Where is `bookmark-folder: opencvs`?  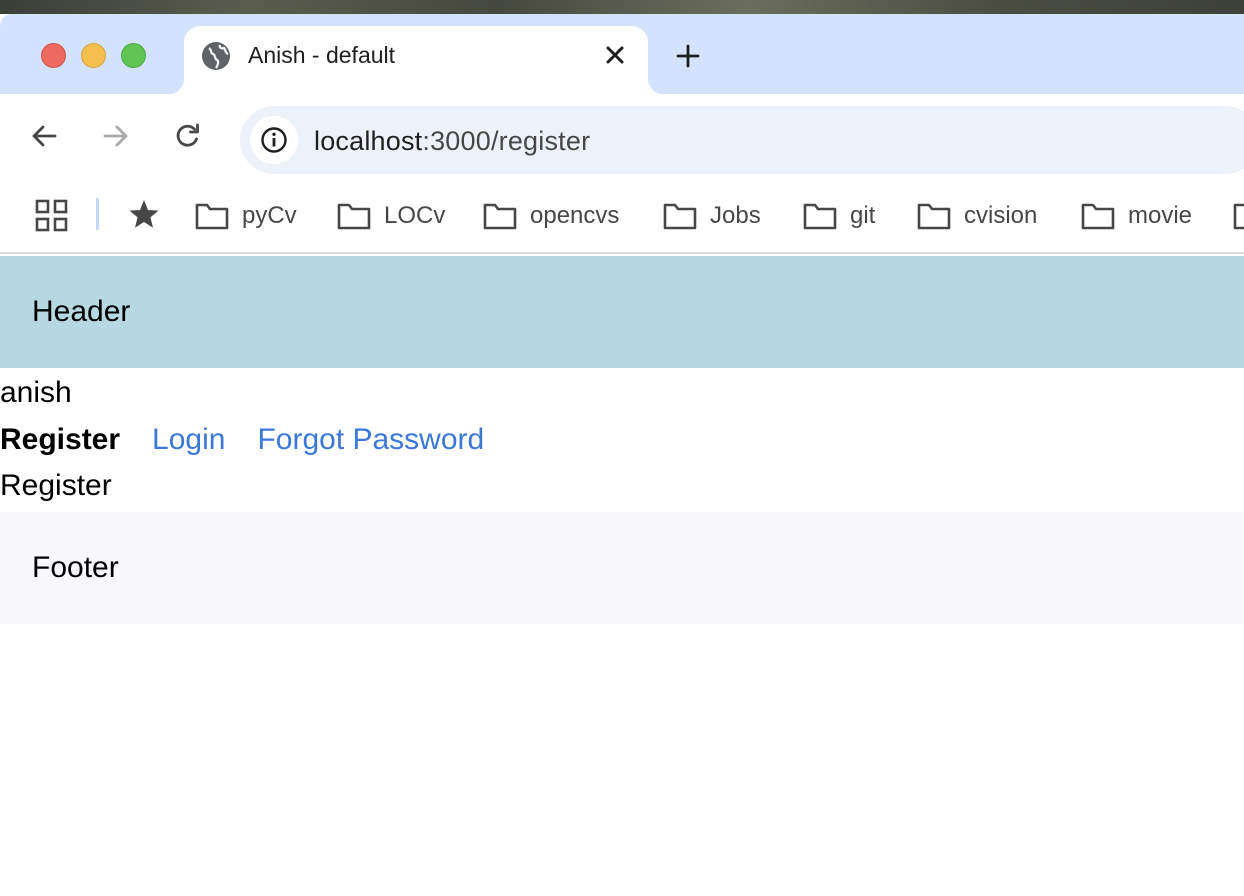
bookmark-folder: opencvs is located at coordinates (550, 216).